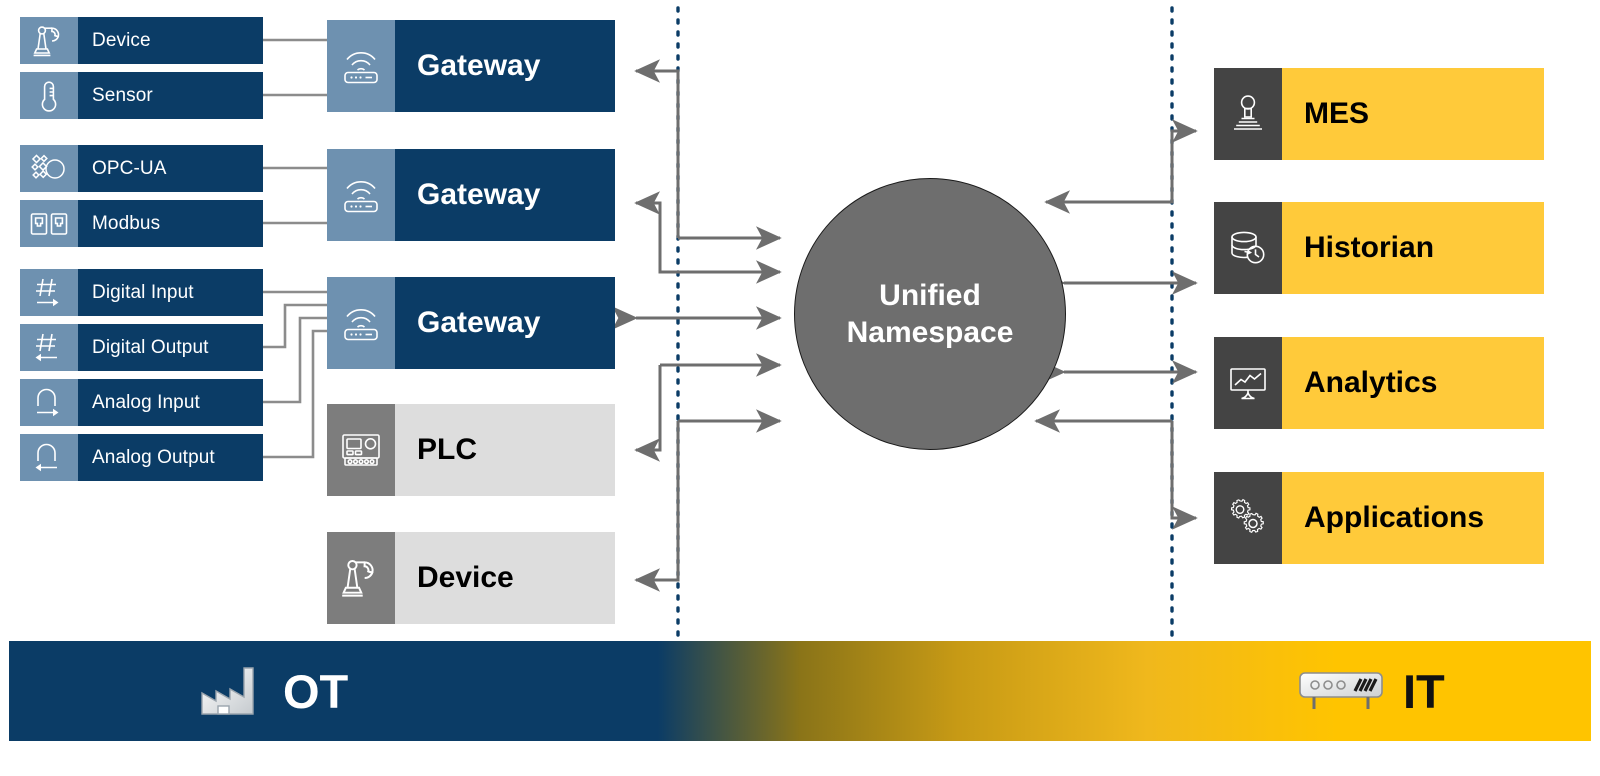  Describe the element at coordinates (697, 325) in the screenshot. I see `hub-left-arrows` at that location.